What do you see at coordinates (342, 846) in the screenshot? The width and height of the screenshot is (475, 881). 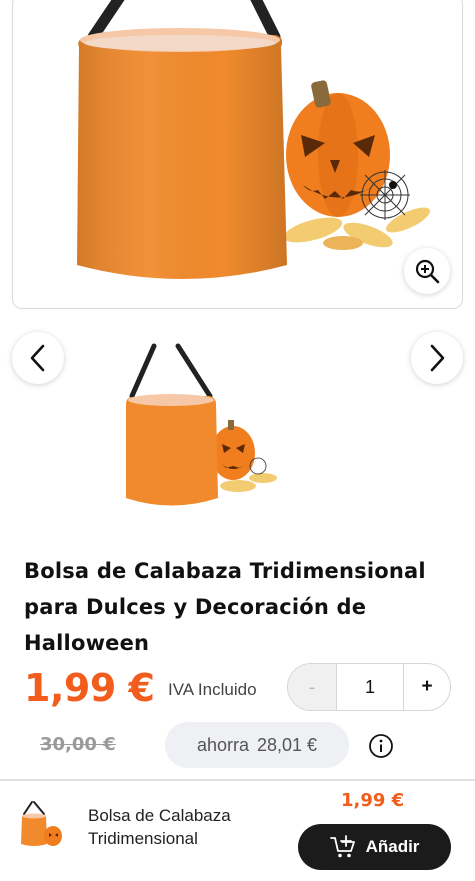 I see `cart-plus-icon` at bounding box center [342, 846].